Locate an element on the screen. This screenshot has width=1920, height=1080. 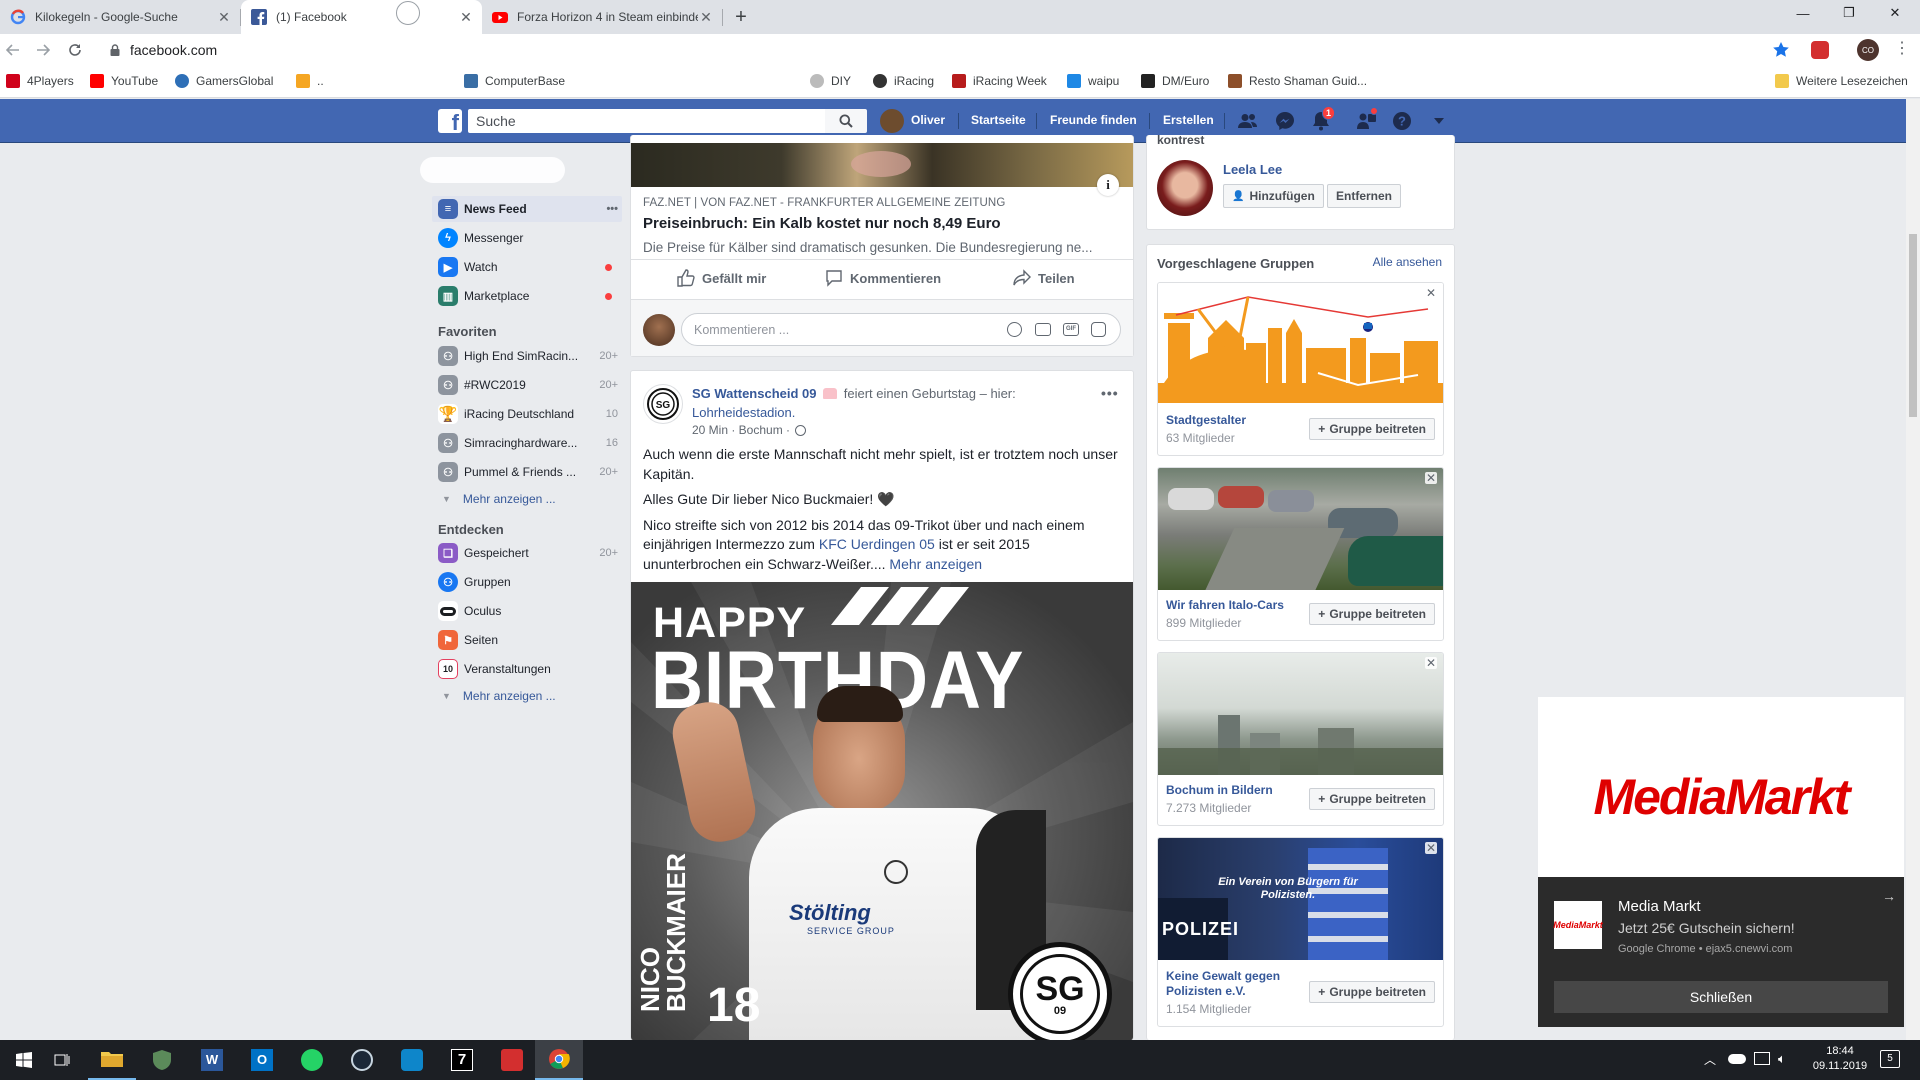
sidebar-item-groups: ⚇ Gruppen is located at coordinates (527, 582).